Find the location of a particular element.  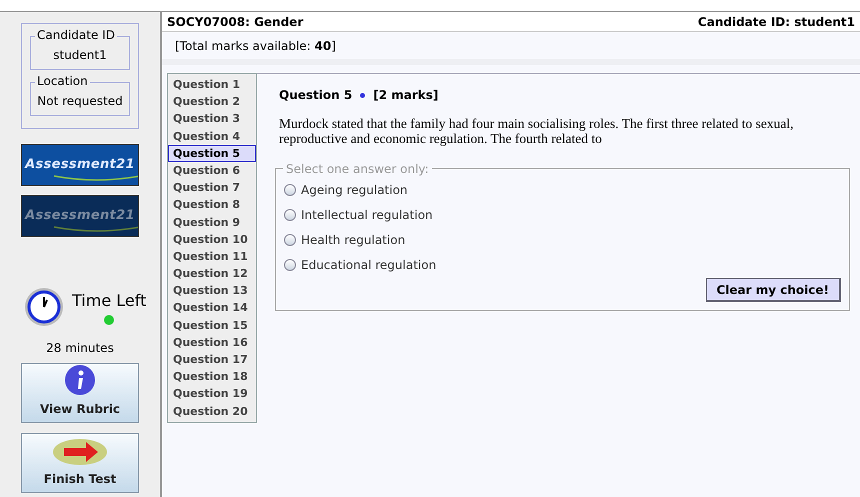

question-tab: Question 19 is located at coordinates (212, 394).